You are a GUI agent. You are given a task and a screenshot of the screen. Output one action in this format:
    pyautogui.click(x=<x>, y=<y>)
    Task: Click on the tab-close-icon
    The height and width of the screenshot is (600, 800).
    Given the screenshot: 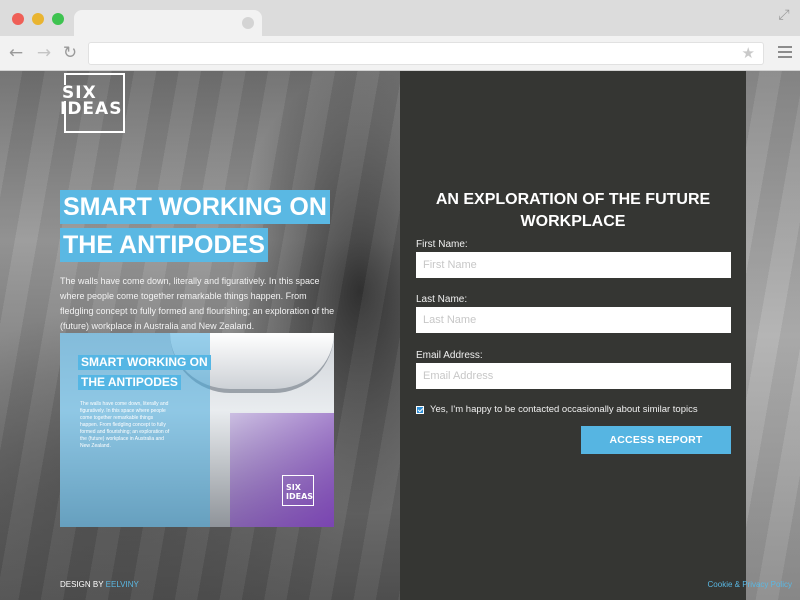 What is the action you would take?
    pyautogui.click(x=248, y=23)
    